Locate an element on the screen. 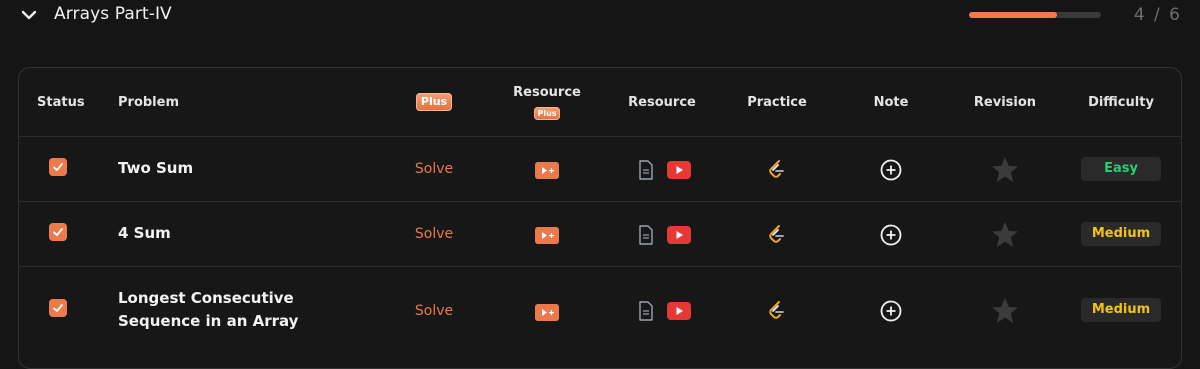 The height and width of the screenshot is (369, 1200). problem-title: Longest Consecutive Sequence in an Array is located at coordinates (248, 310).